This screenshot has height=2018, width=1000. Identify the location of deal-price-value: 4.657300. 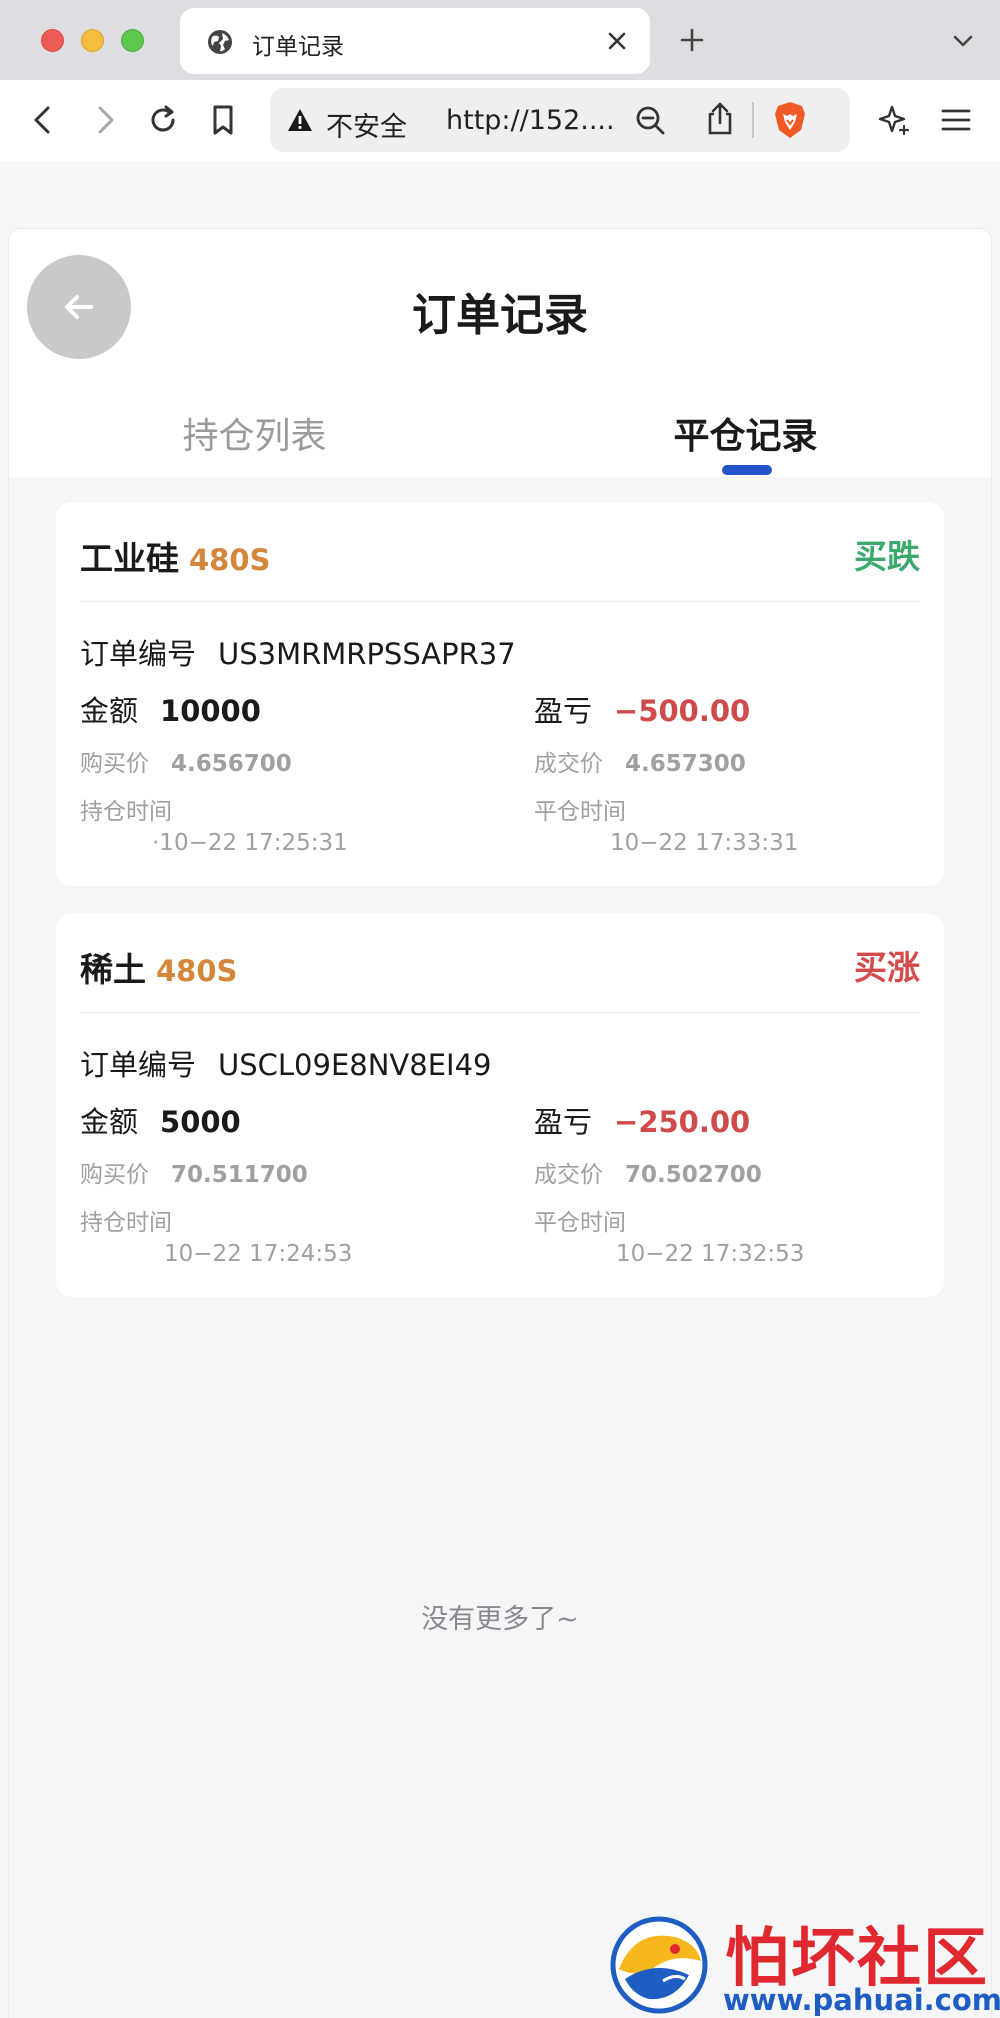
(685, 764).